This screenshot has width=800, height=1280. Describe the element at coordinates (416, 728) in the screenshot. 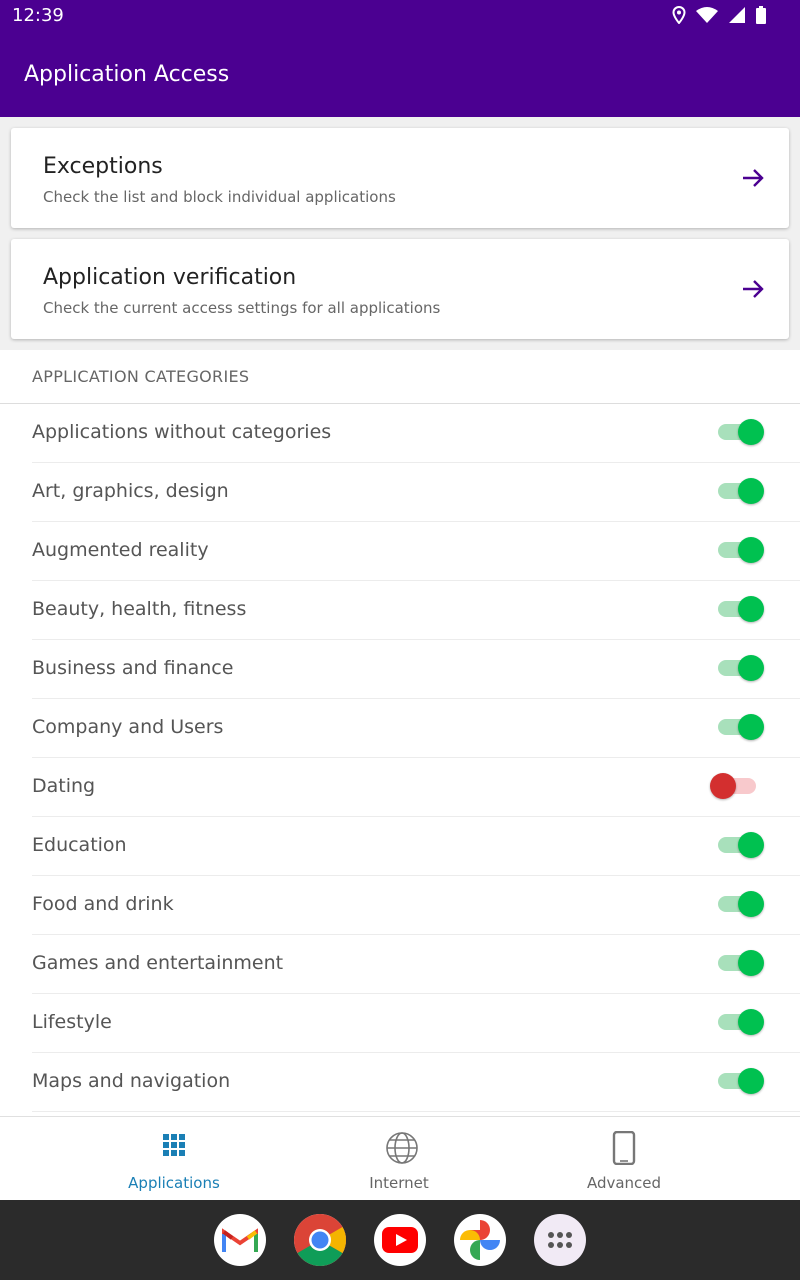

I see `category-row: Company and Users` at that location.